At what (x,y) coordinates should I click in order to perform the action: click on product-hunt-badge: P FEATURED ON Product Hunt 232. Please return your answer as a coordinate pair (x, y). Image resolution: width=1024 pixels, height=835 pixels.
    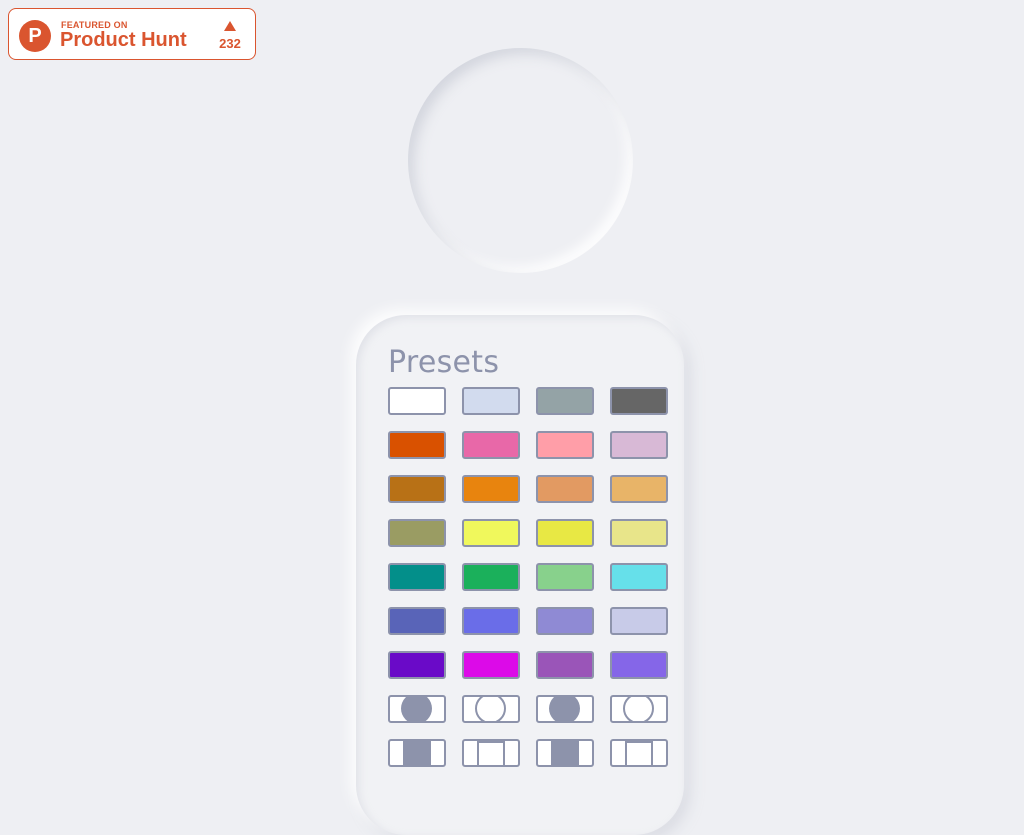
    Looking at the image, I should click on (132, 34).